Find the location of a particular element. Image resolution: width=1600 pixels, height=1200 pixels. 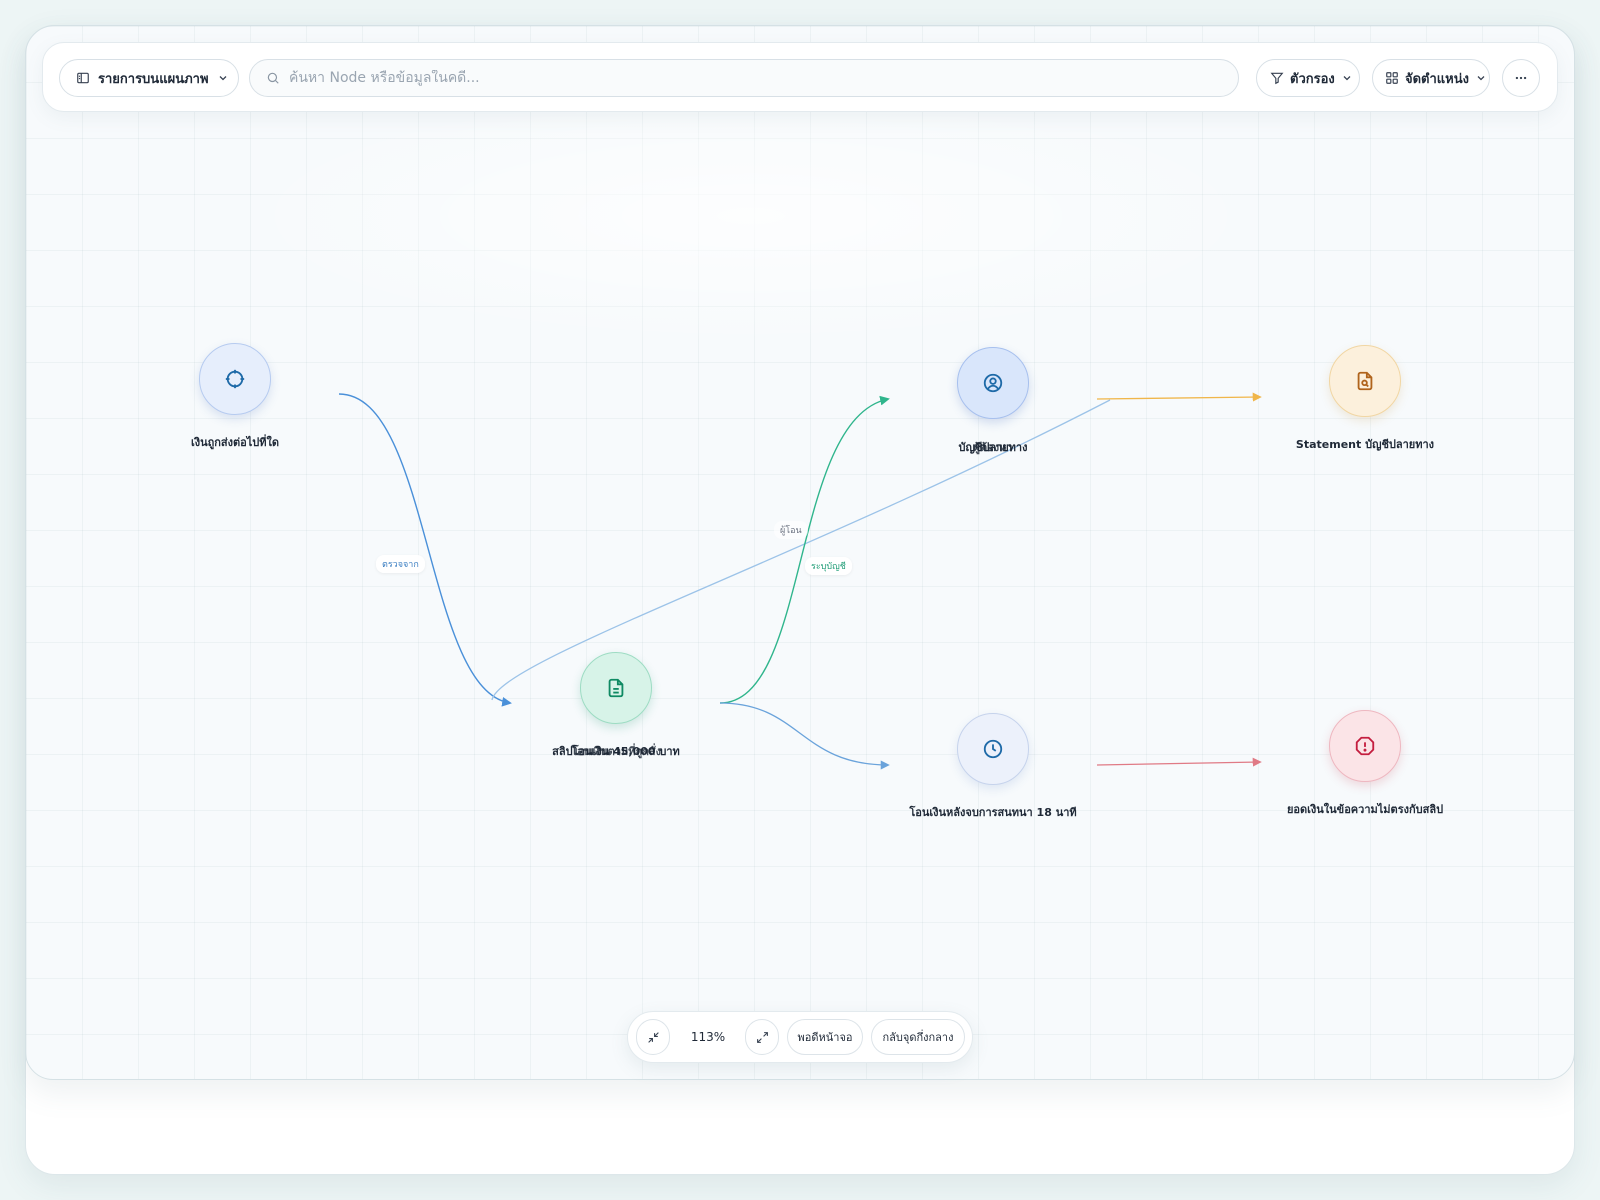

node-destination-account is located at coordinates (993, 383).